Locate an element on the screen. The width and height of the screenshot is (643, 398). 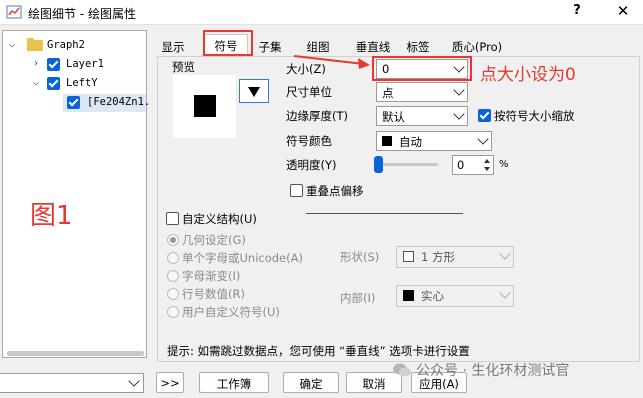
radio-row-number is located at coordinates (173, 294).